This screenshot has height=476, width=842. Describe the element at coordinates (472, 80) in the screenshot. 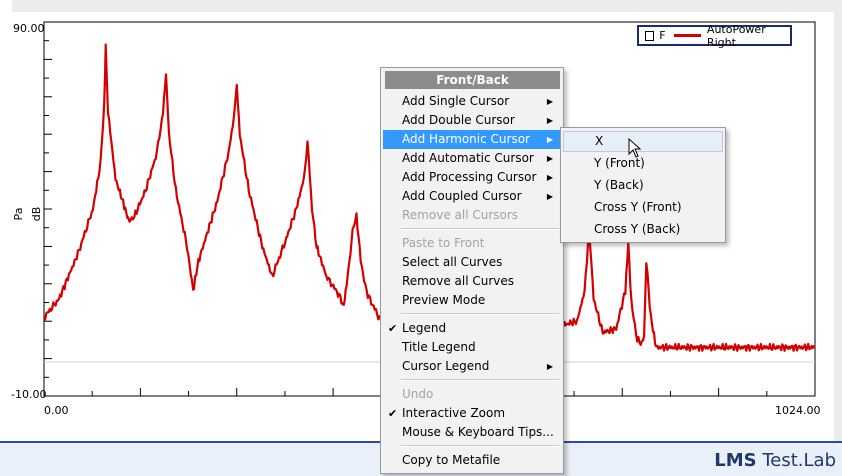

I see `context-menu-header: Front/Back` at that location.